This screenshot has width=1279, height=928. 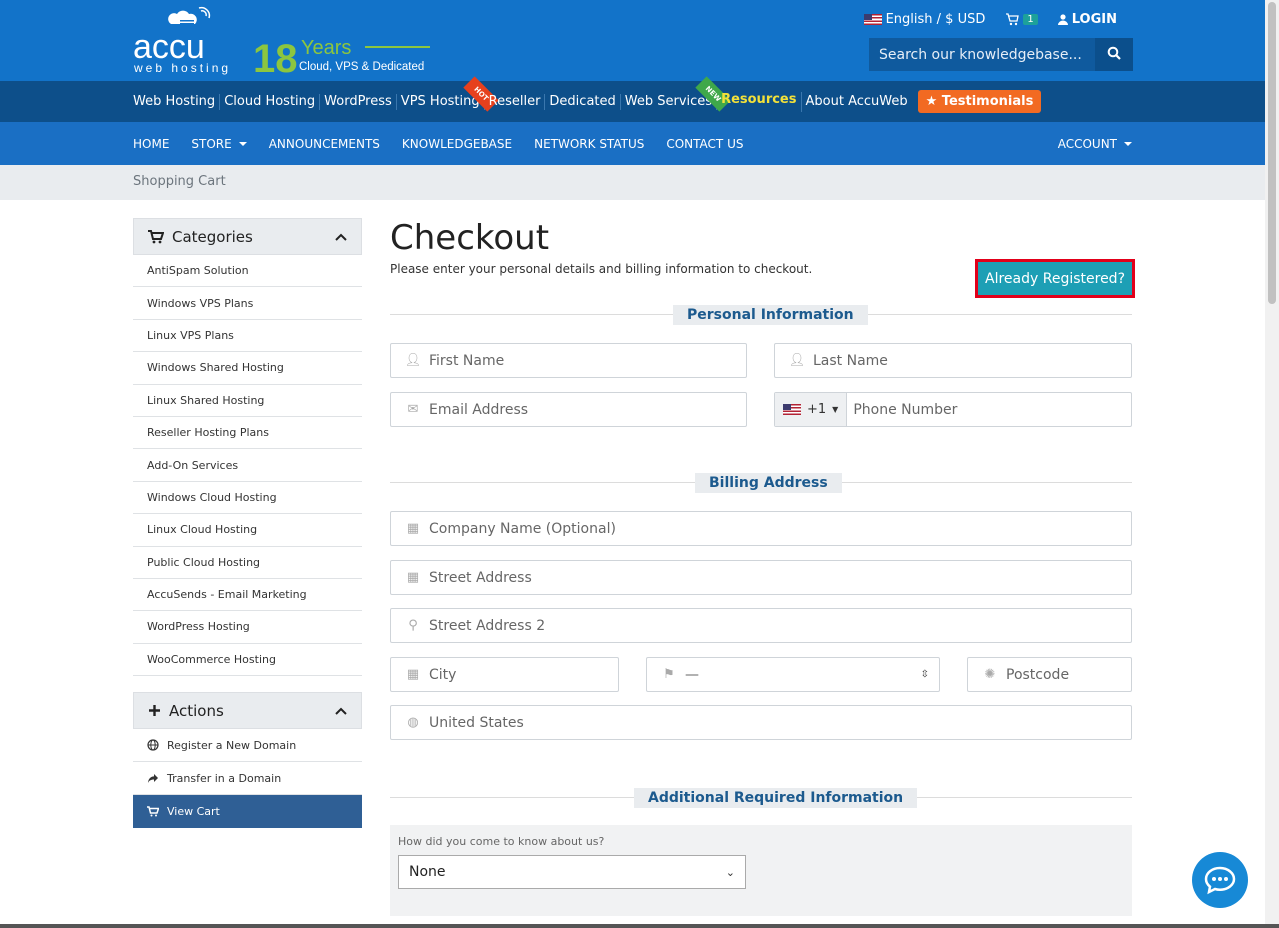 I want to click on language-label: English / $ USD, so click(x=935, y=19).